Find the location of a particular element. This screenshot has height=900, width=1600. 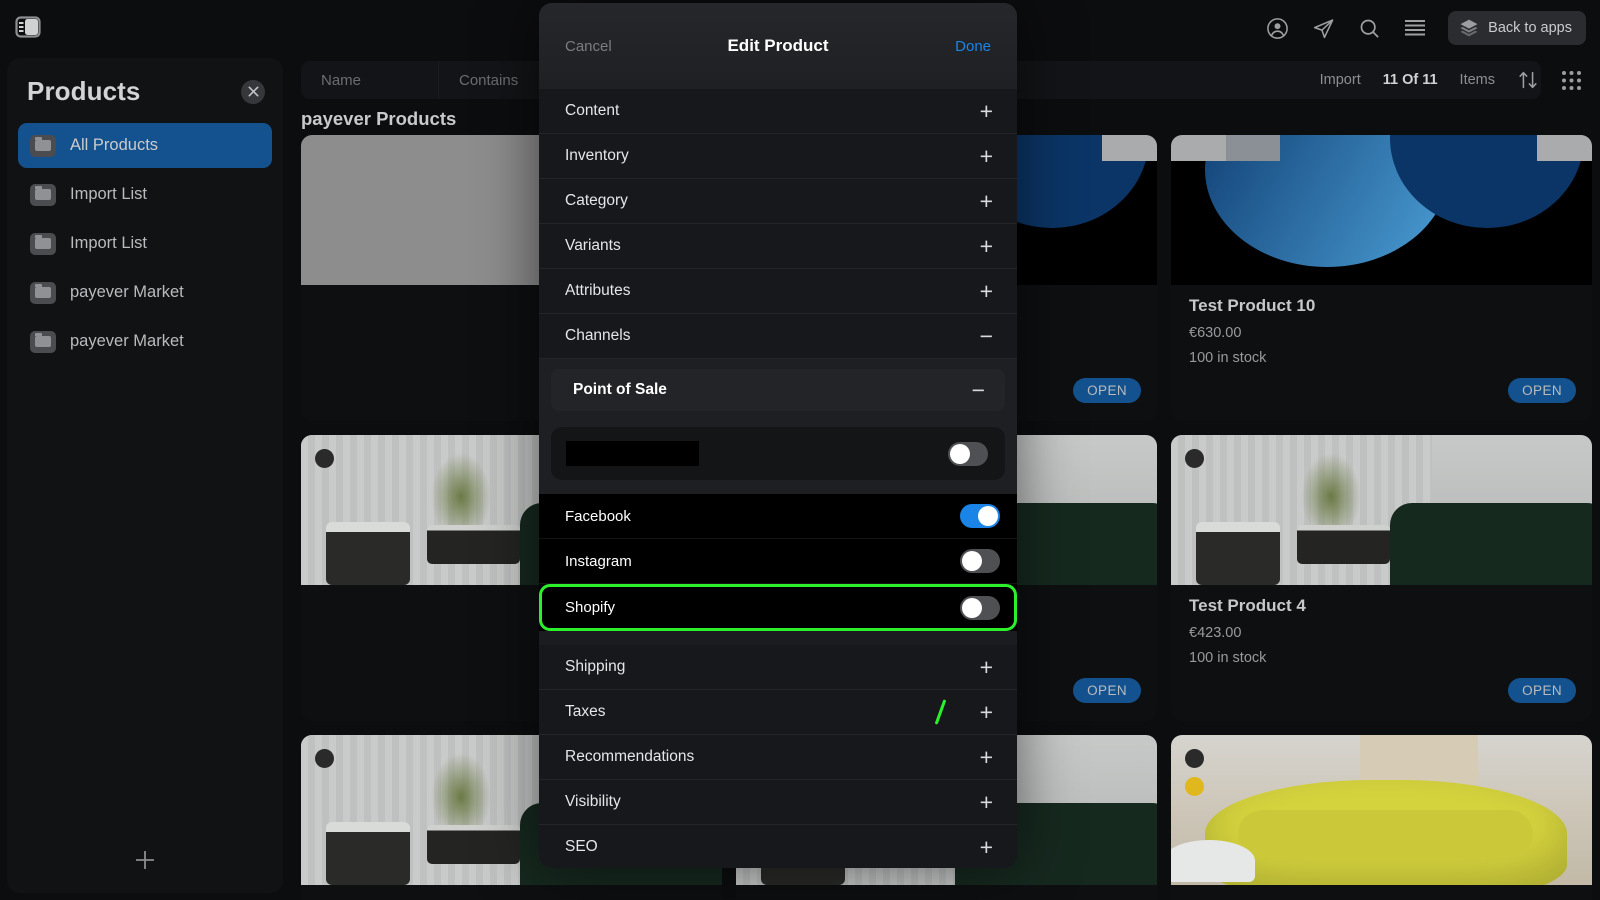

channel-label: Shopify is located at coordinates (590, 607).